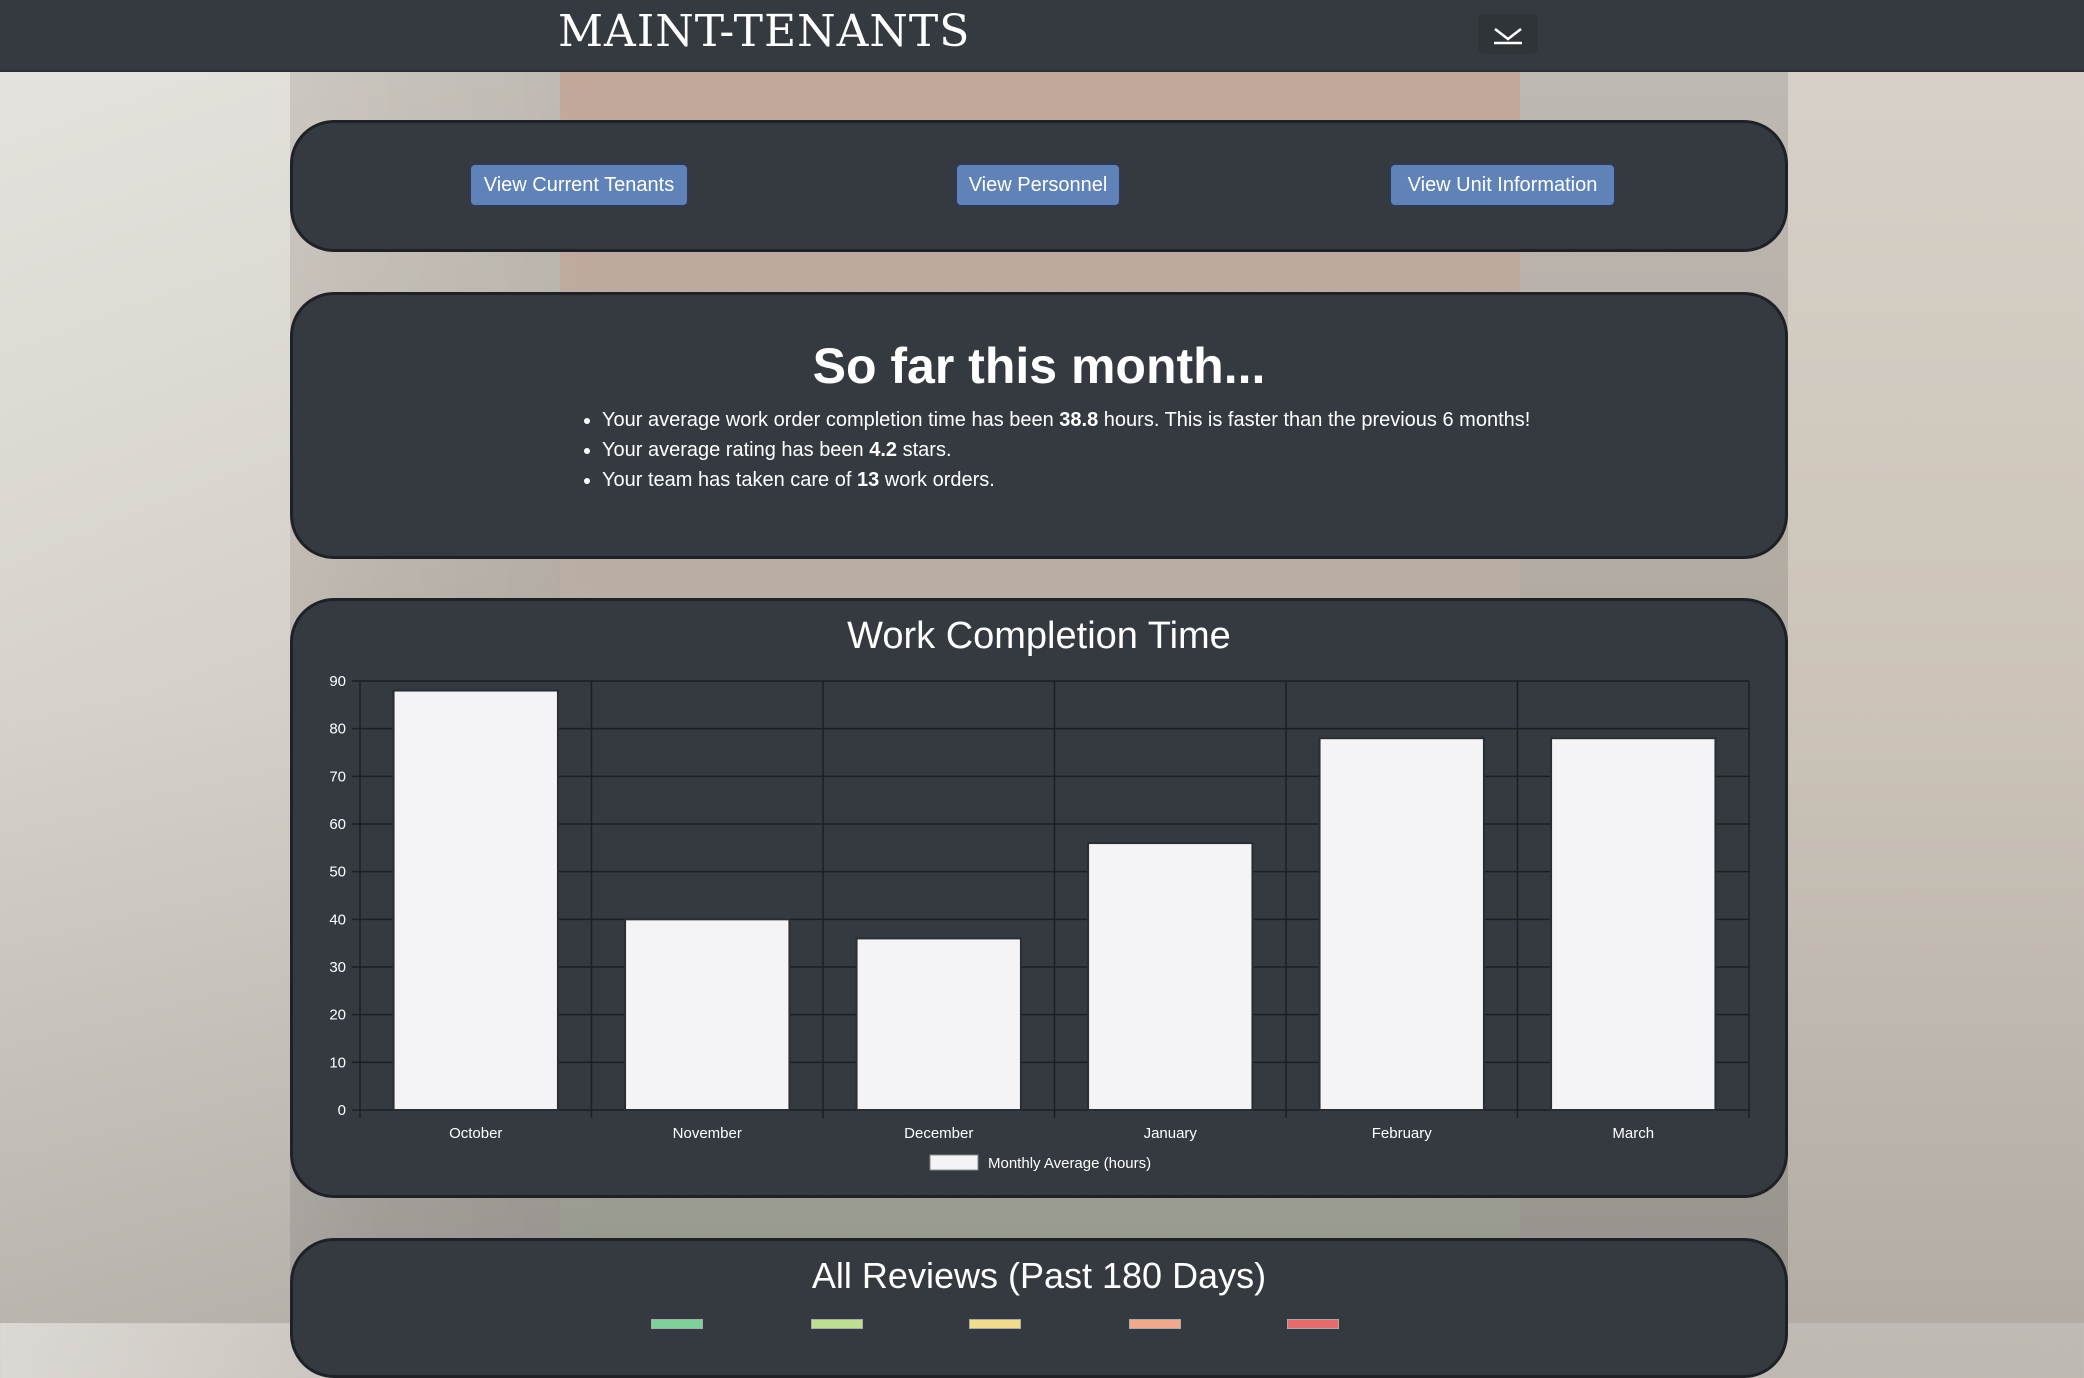 This screenshot has height=1378, width=2084. I want to click on work-orders-value: 13, so click(868, 480).